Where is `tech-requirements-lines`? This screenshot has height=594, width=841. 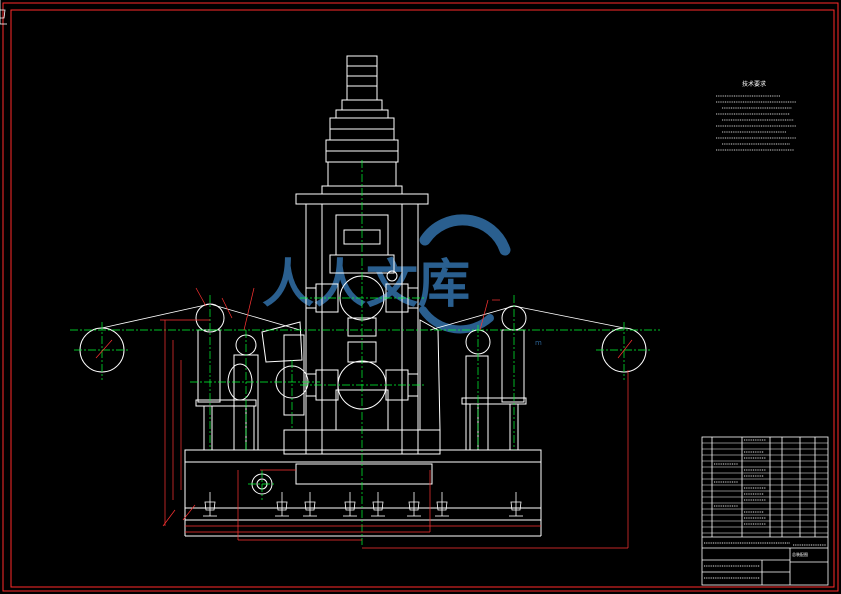 tech-requirements-lines is located at coordinates (756, 123).